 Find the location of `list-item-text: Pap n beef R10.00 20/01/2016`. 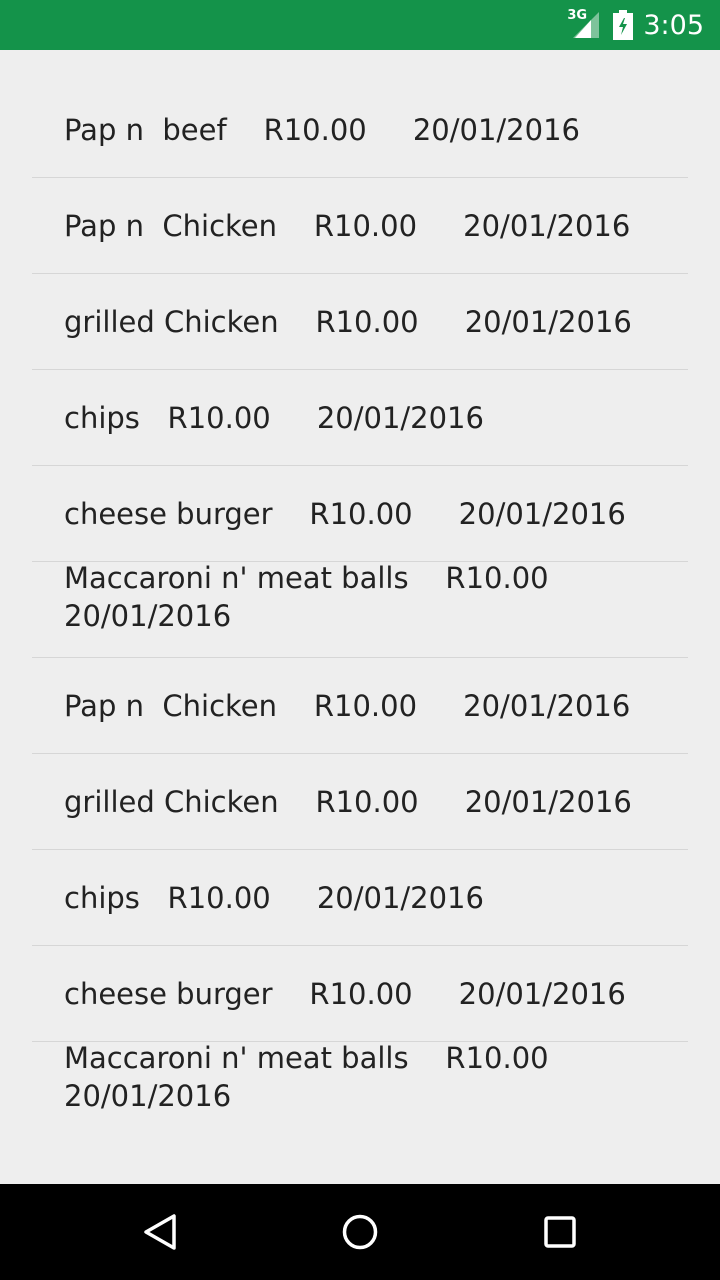

list-item-text: Pap n beef R10.00 20/01/2016 is located at coordinates (322, 130).